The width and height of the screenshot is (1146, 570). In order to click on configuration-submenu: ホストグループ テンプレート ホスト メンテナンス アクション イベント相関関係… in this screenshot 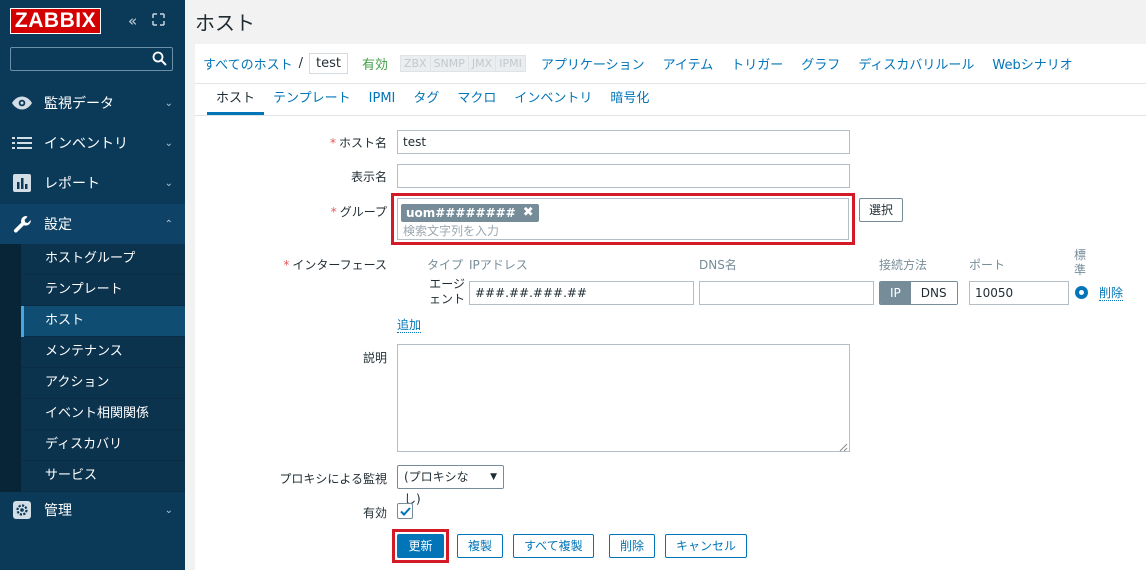, I will do `click(92, 368)`.